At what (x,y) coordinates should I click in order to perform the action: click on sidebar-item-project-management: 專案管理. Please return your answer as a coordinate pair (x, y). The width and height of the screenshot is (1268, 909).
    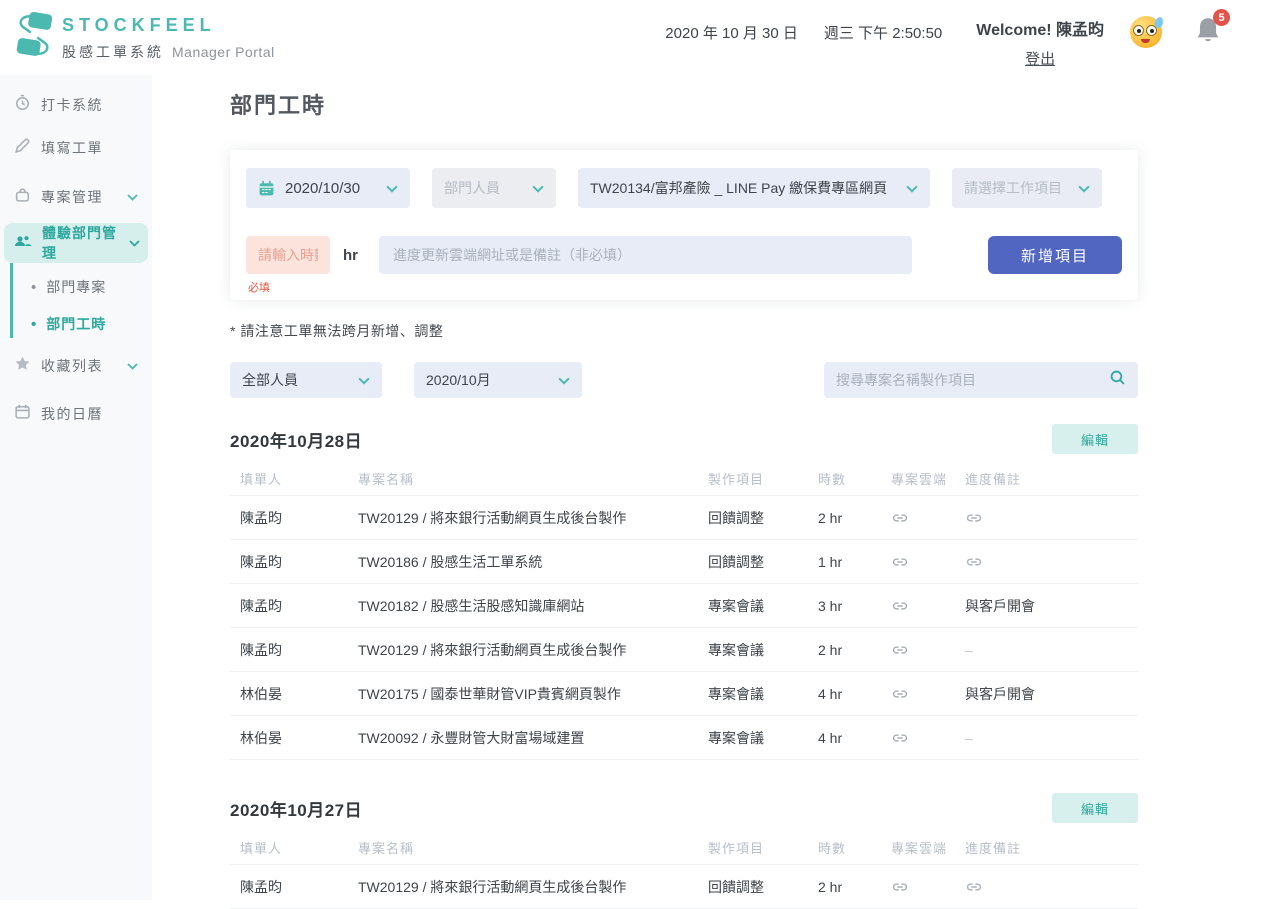
    Looking at the image, I should click on (80, 197).